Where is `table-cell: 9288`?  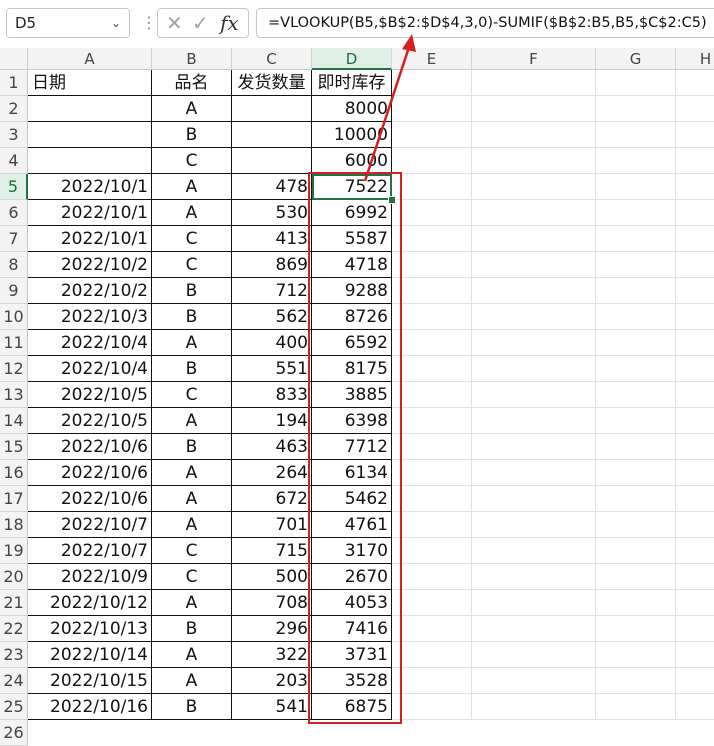
table-cell: 9288 is located at coordinates (352, 291).